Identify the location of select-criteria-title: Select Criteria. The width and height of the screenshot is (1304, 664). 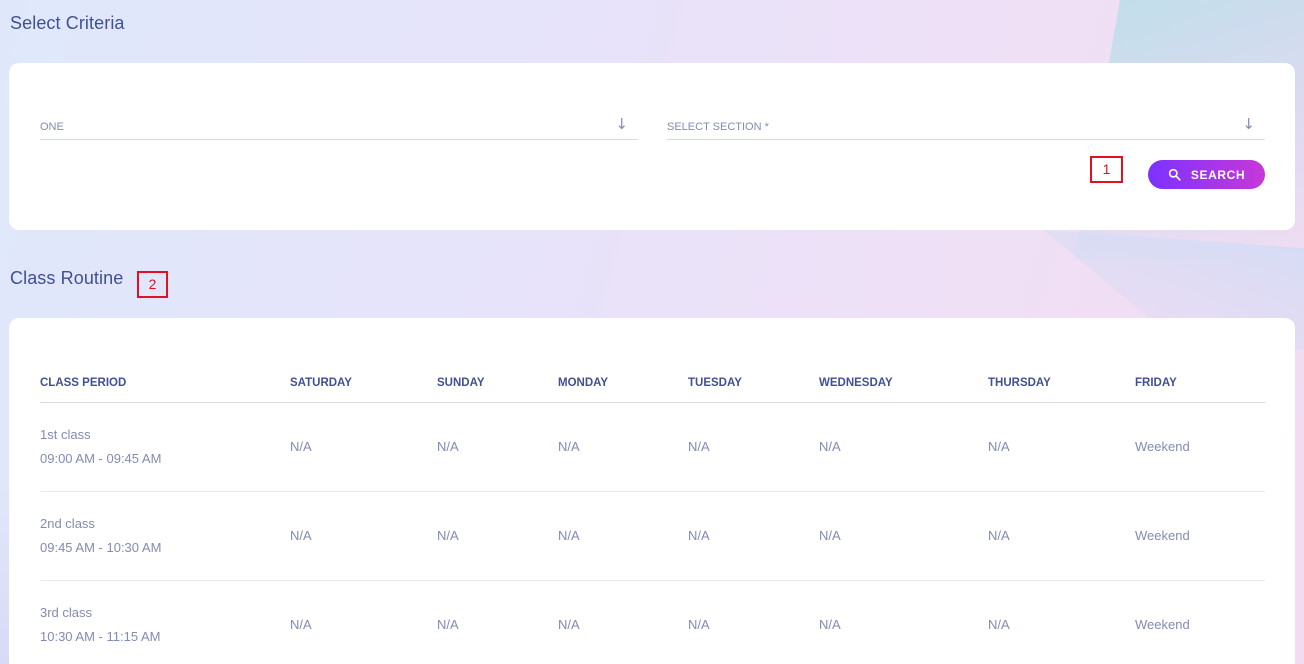
(67, 23).